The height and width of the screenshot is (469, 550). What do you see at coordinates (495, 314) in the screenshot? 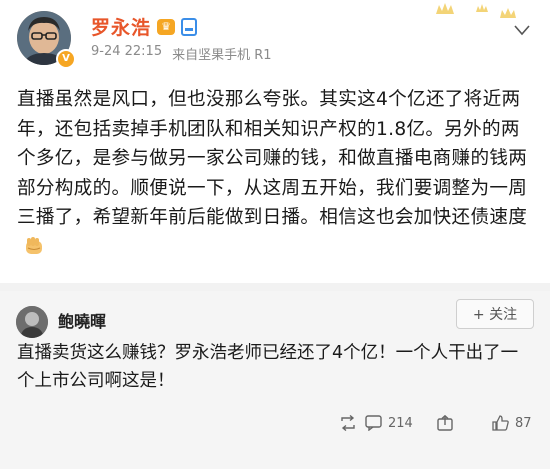
I see `follow-button: + 关注` at bounding box center [495, 314].